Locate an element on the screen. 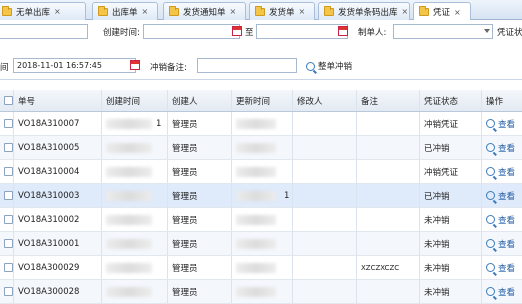  table-row: VO18A310007 1 管理员 冲销凭证 查看 is located at coordinates (261, 124).